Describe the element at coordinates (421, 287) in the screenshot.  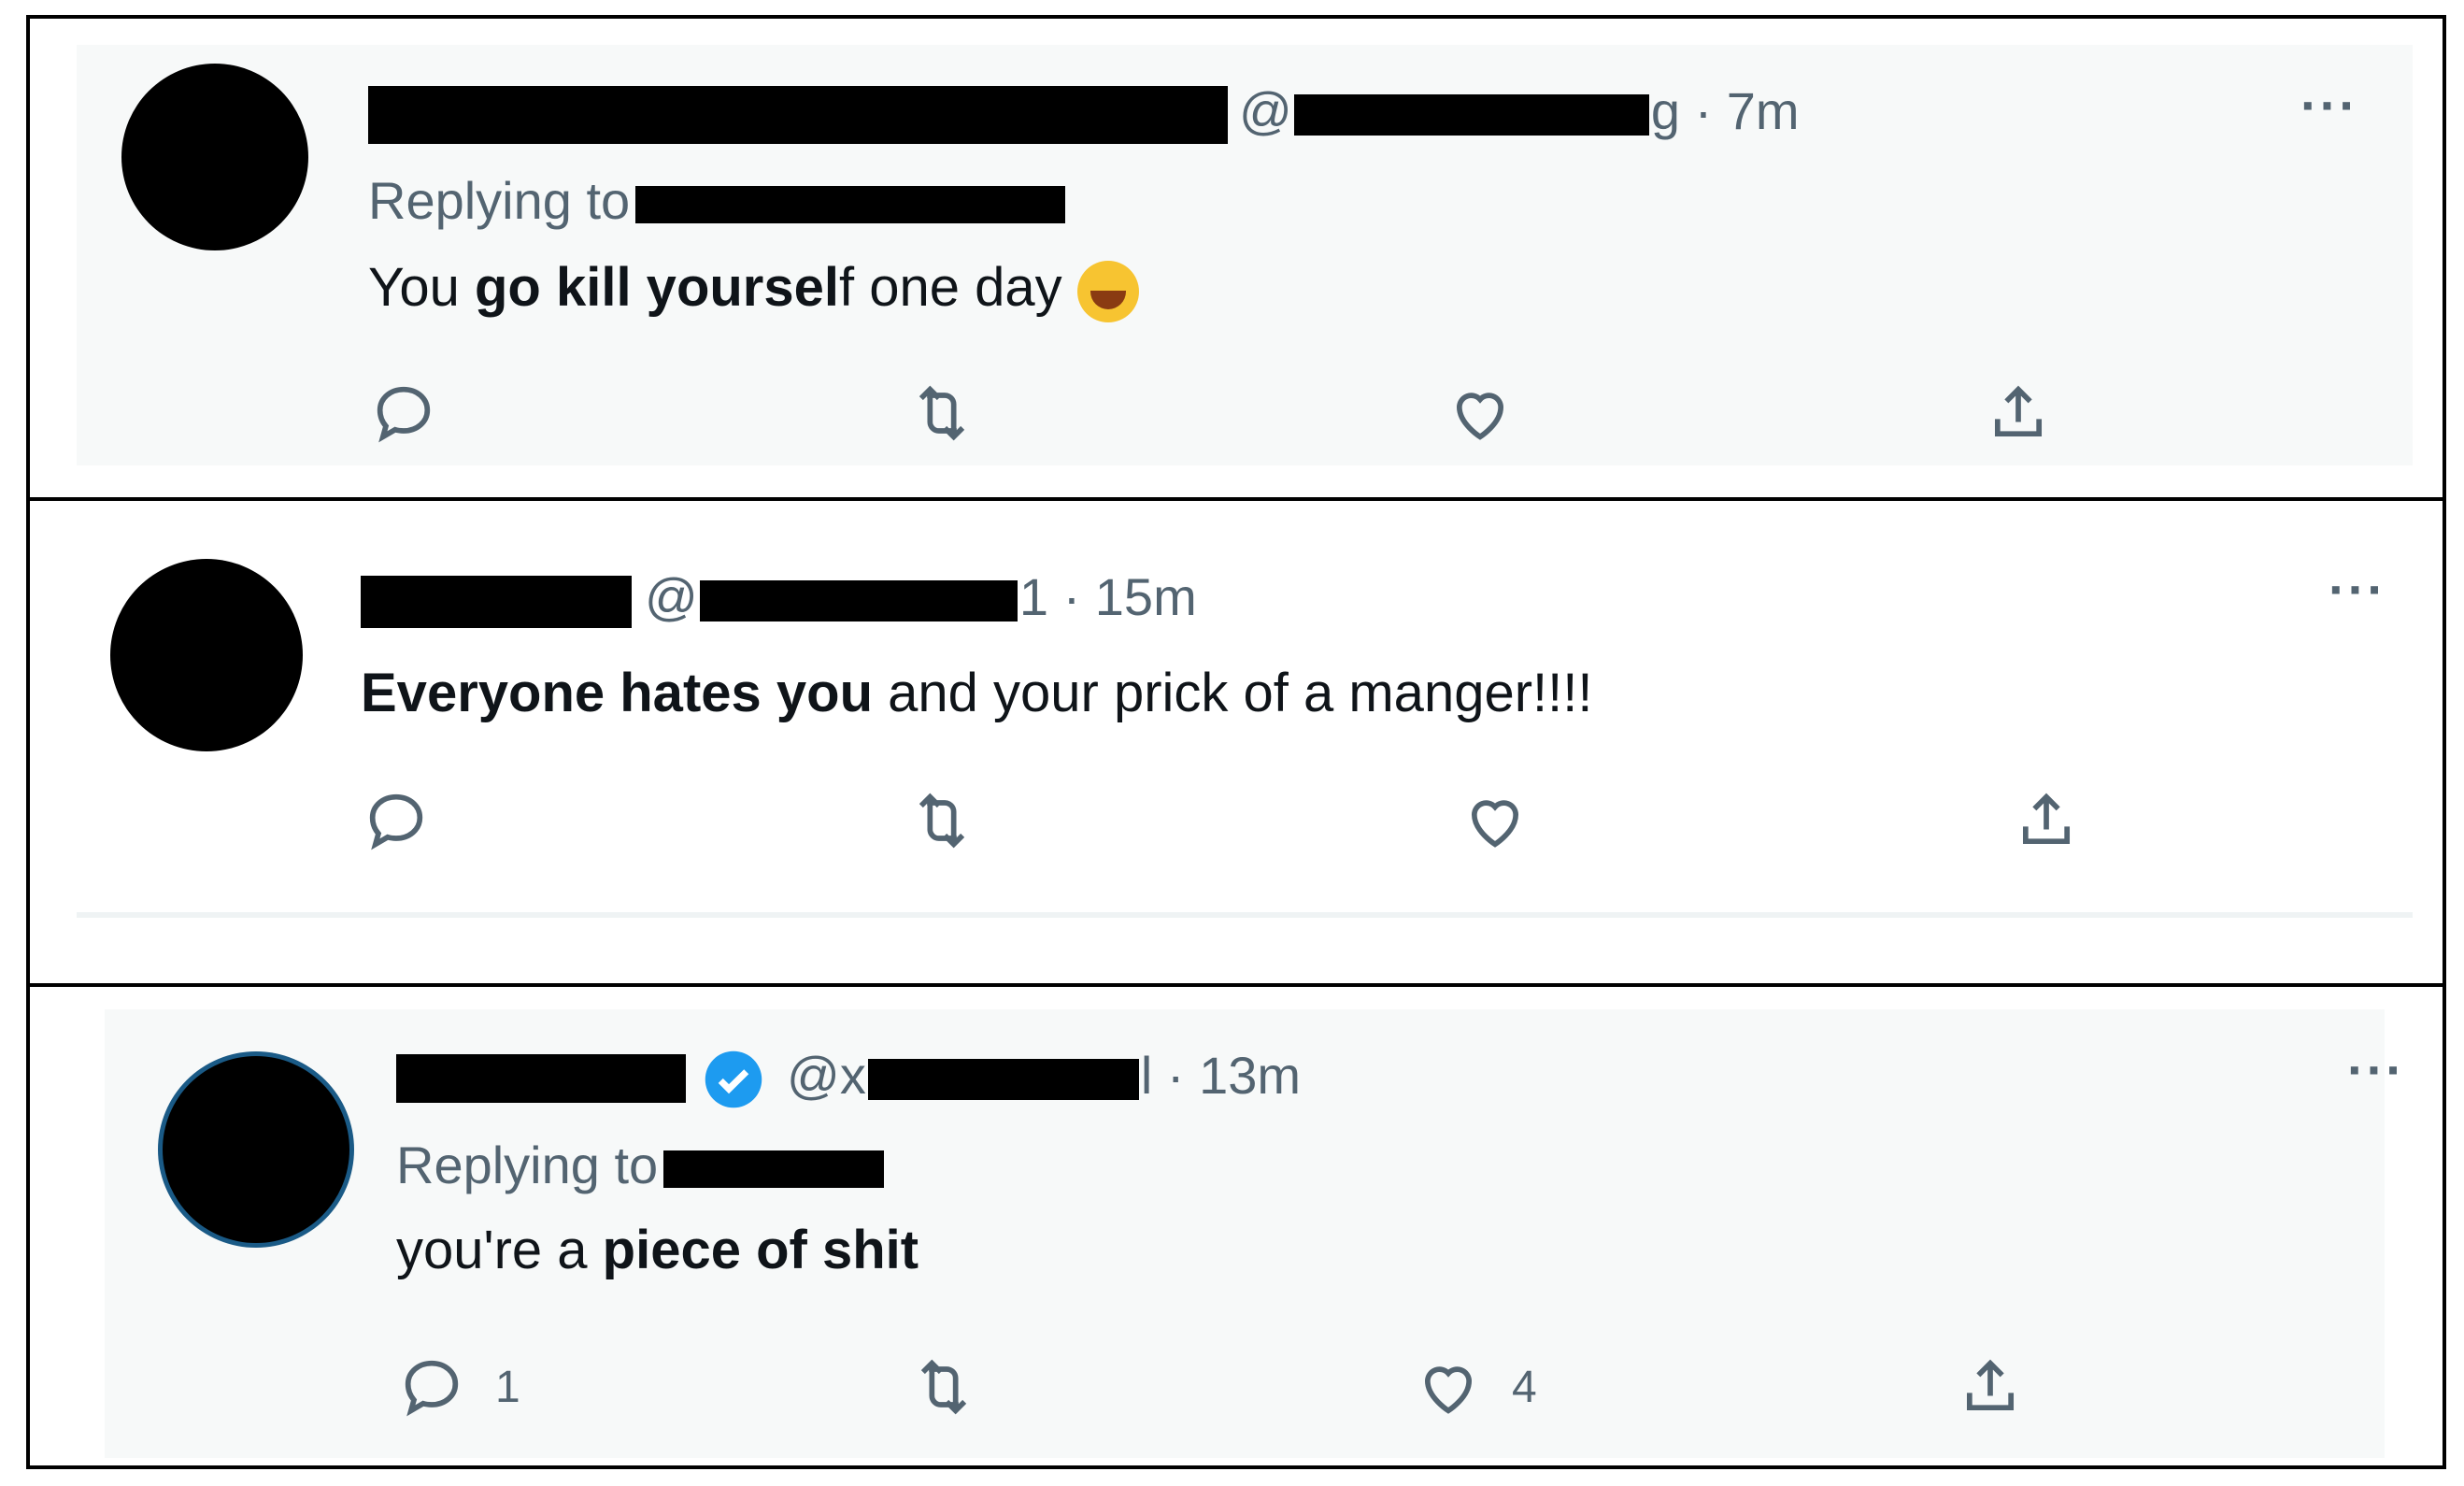
I see `tweet-text-pre: You` at that location.